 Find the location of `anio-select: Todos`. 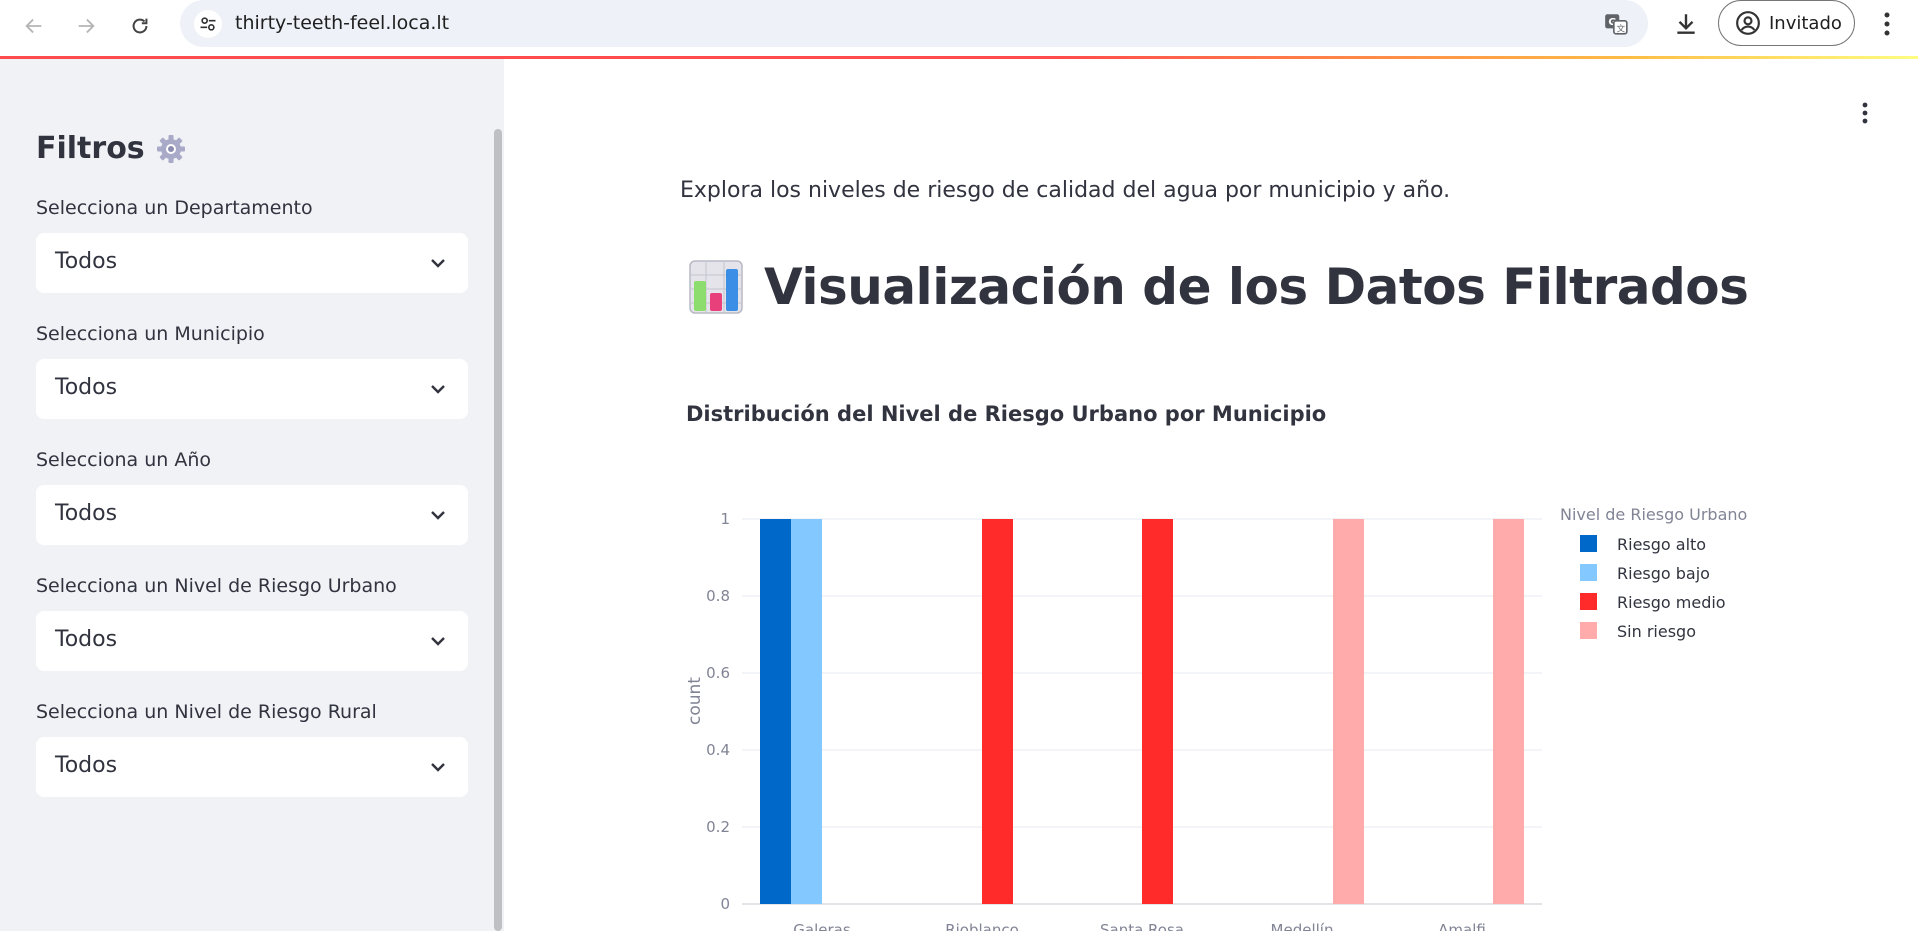

anio-select: Todos is located at coordinates (252, 515).